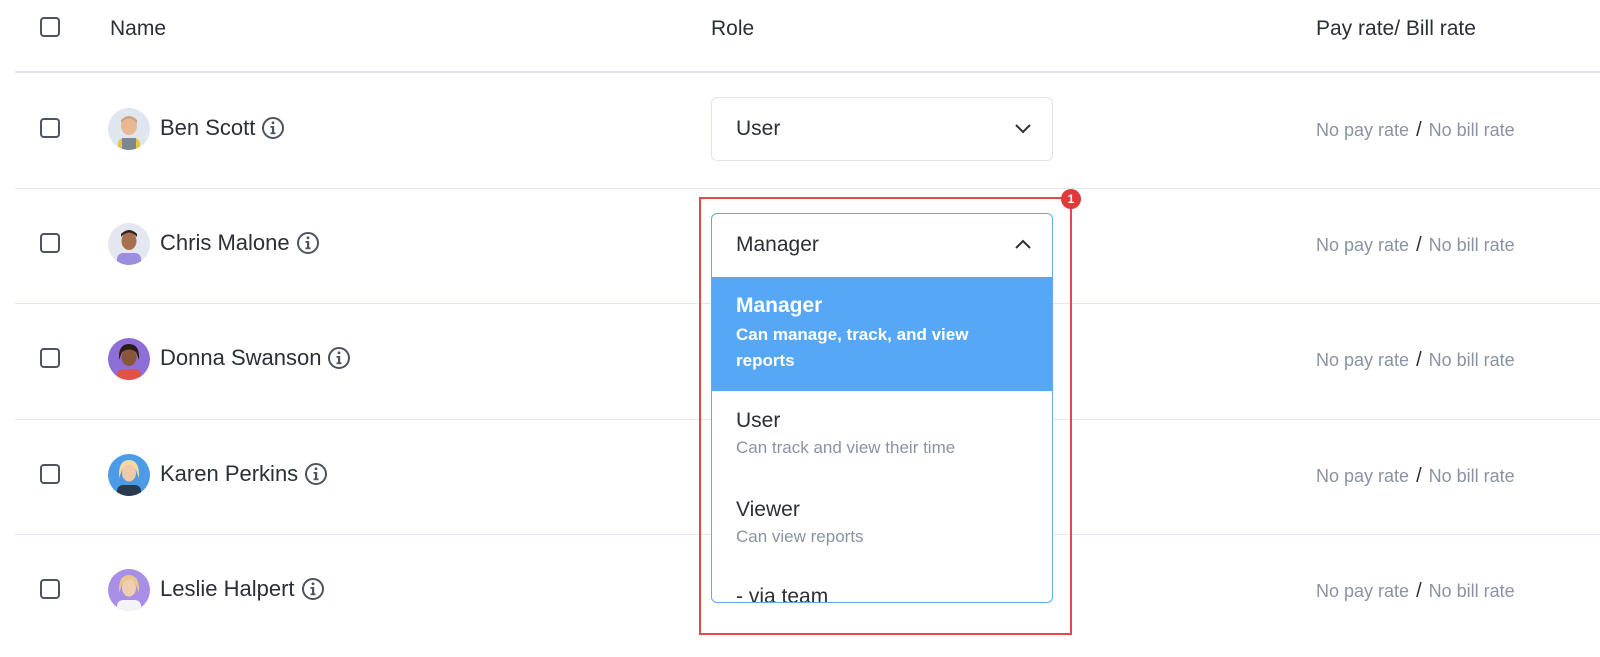  I want to click on role-option-title: Viewer, so click(768, 509).